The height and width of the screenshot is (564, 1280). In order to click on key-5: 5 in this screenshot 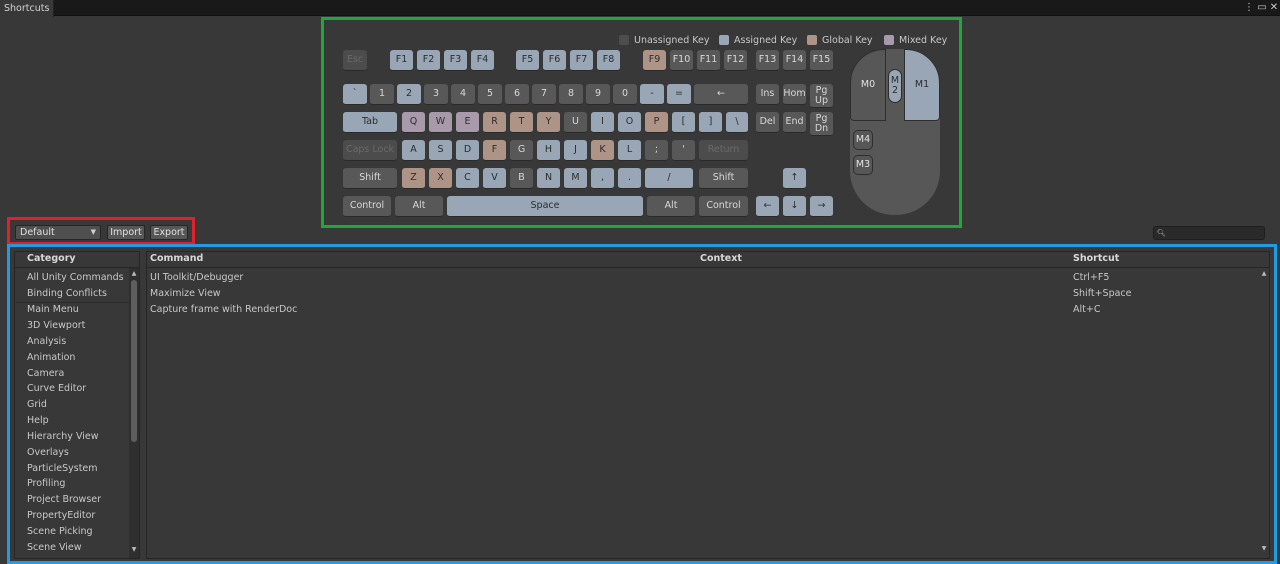, I will do `click(490, 94)`.